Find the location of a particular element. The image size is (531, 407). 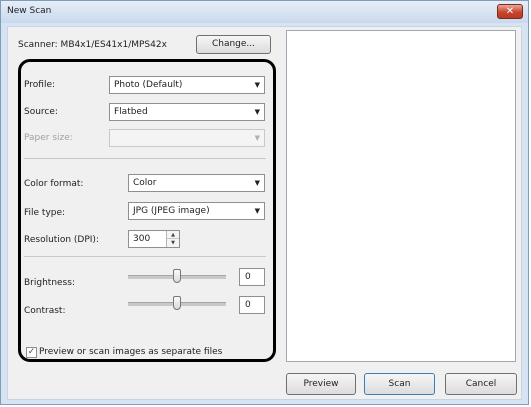

scanner-name: Scanner: MB4x1/ES41x1/MPS42x is located at coordinates (92, 45).